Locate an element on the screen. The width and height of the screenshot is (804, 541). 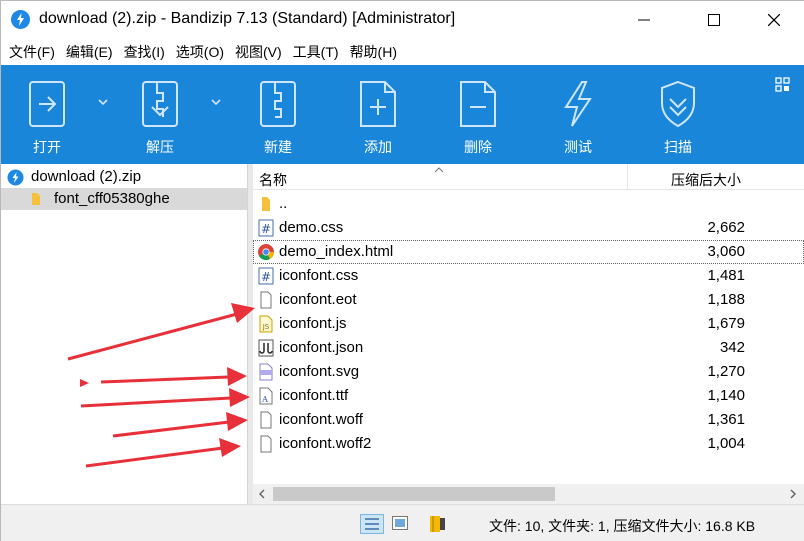
file-name: iconfont.json is located at coordinates (321, 347).